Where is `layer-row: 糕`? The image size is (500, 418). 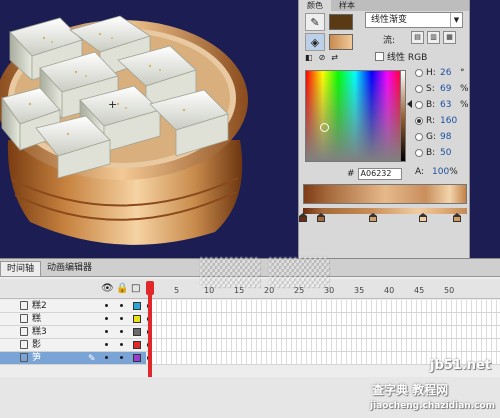
layer-row: 糕 is located at coordinates (250, 319).